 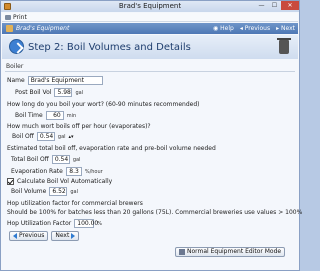 What do you see at coordinates (62, 235) in the screenshot?
I see `next-button-label: Next` at bounding box center [62, 235].